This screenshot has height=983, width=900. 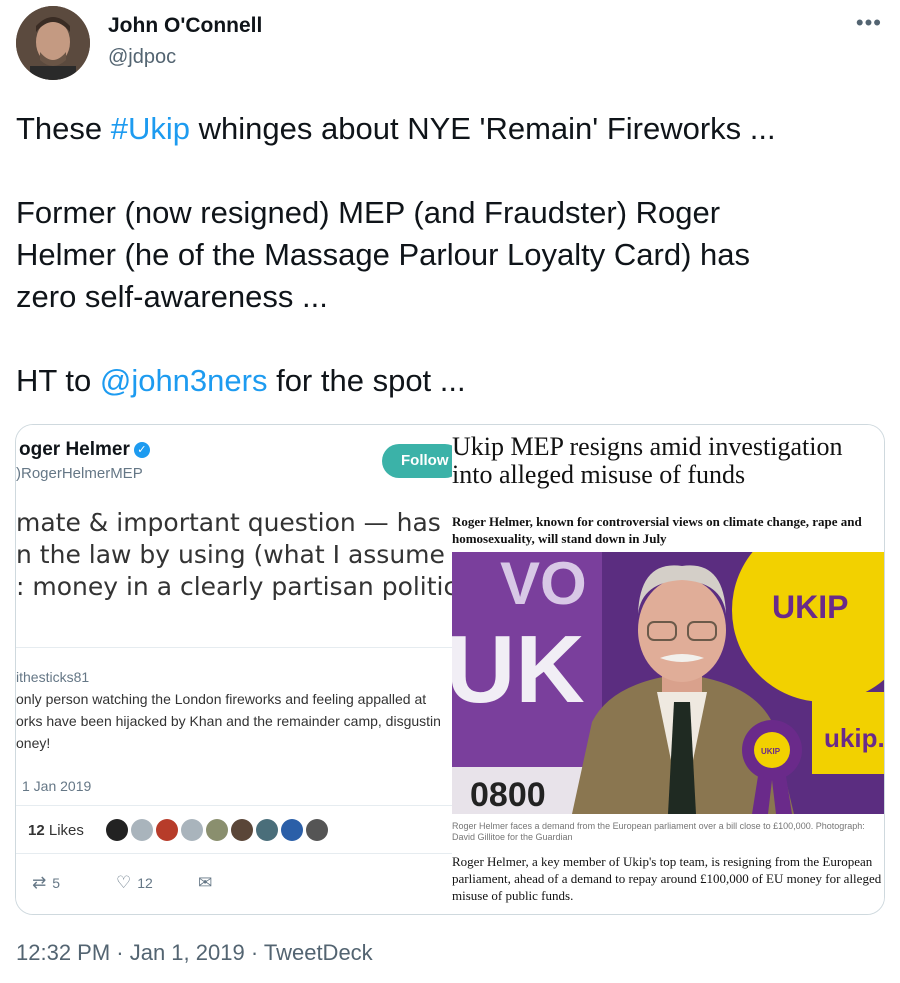 What do you see at coordinates (66, 830) in the screenshot?
I see `likes-label: Likes` at bounding box center [66, 830].